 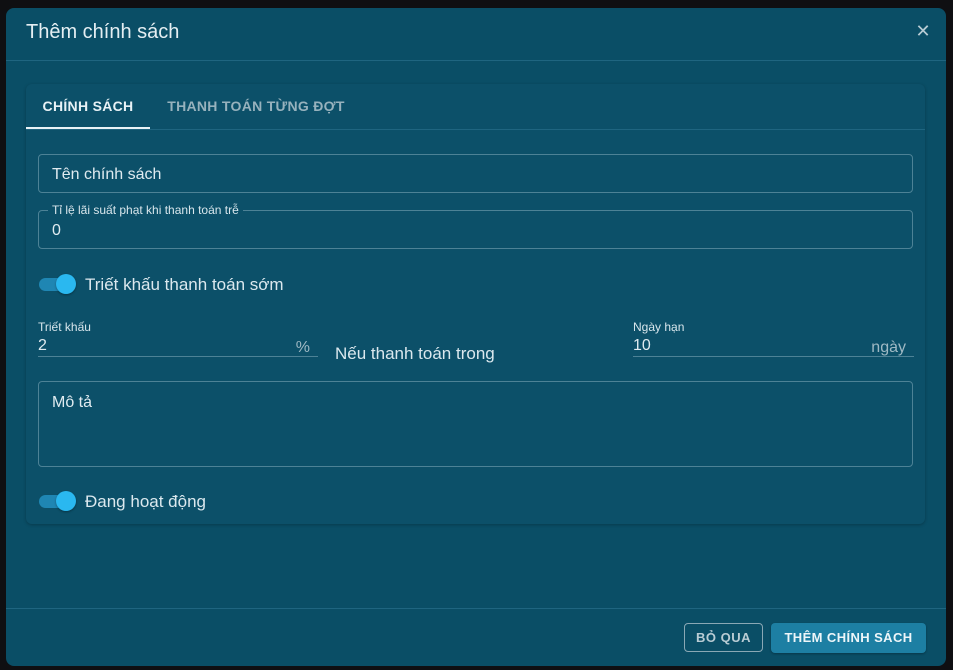 I want to click on due-days-input: Ngày hạn 10 ngày, so click(x=773, y=338).